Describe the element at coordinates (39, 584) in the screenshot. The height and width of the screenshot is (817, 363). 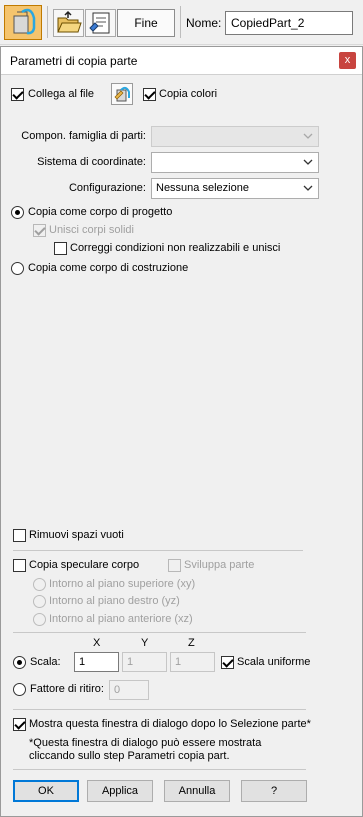
I see `piano-superiore-radio` at that location.